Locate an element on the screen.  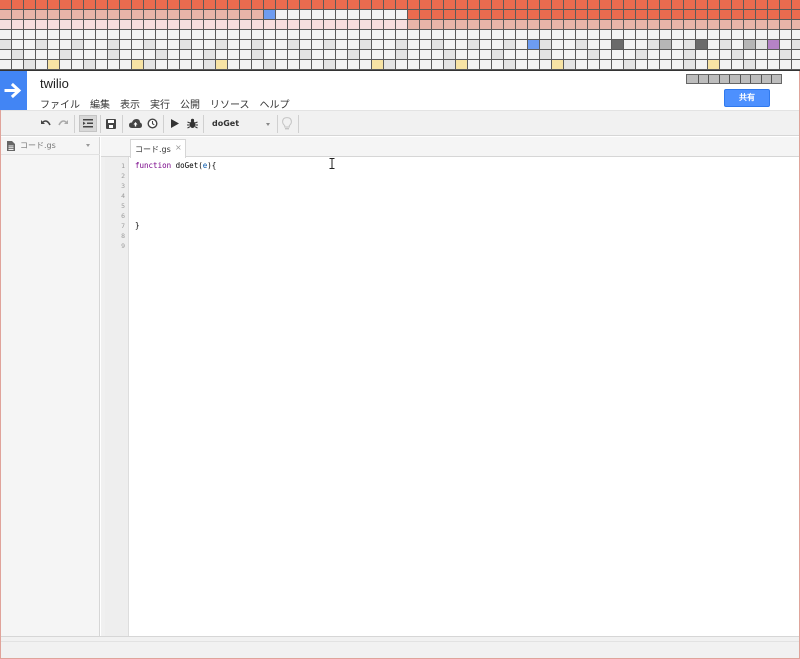
menu-run: 実行 is located at coordinates (160, 103).